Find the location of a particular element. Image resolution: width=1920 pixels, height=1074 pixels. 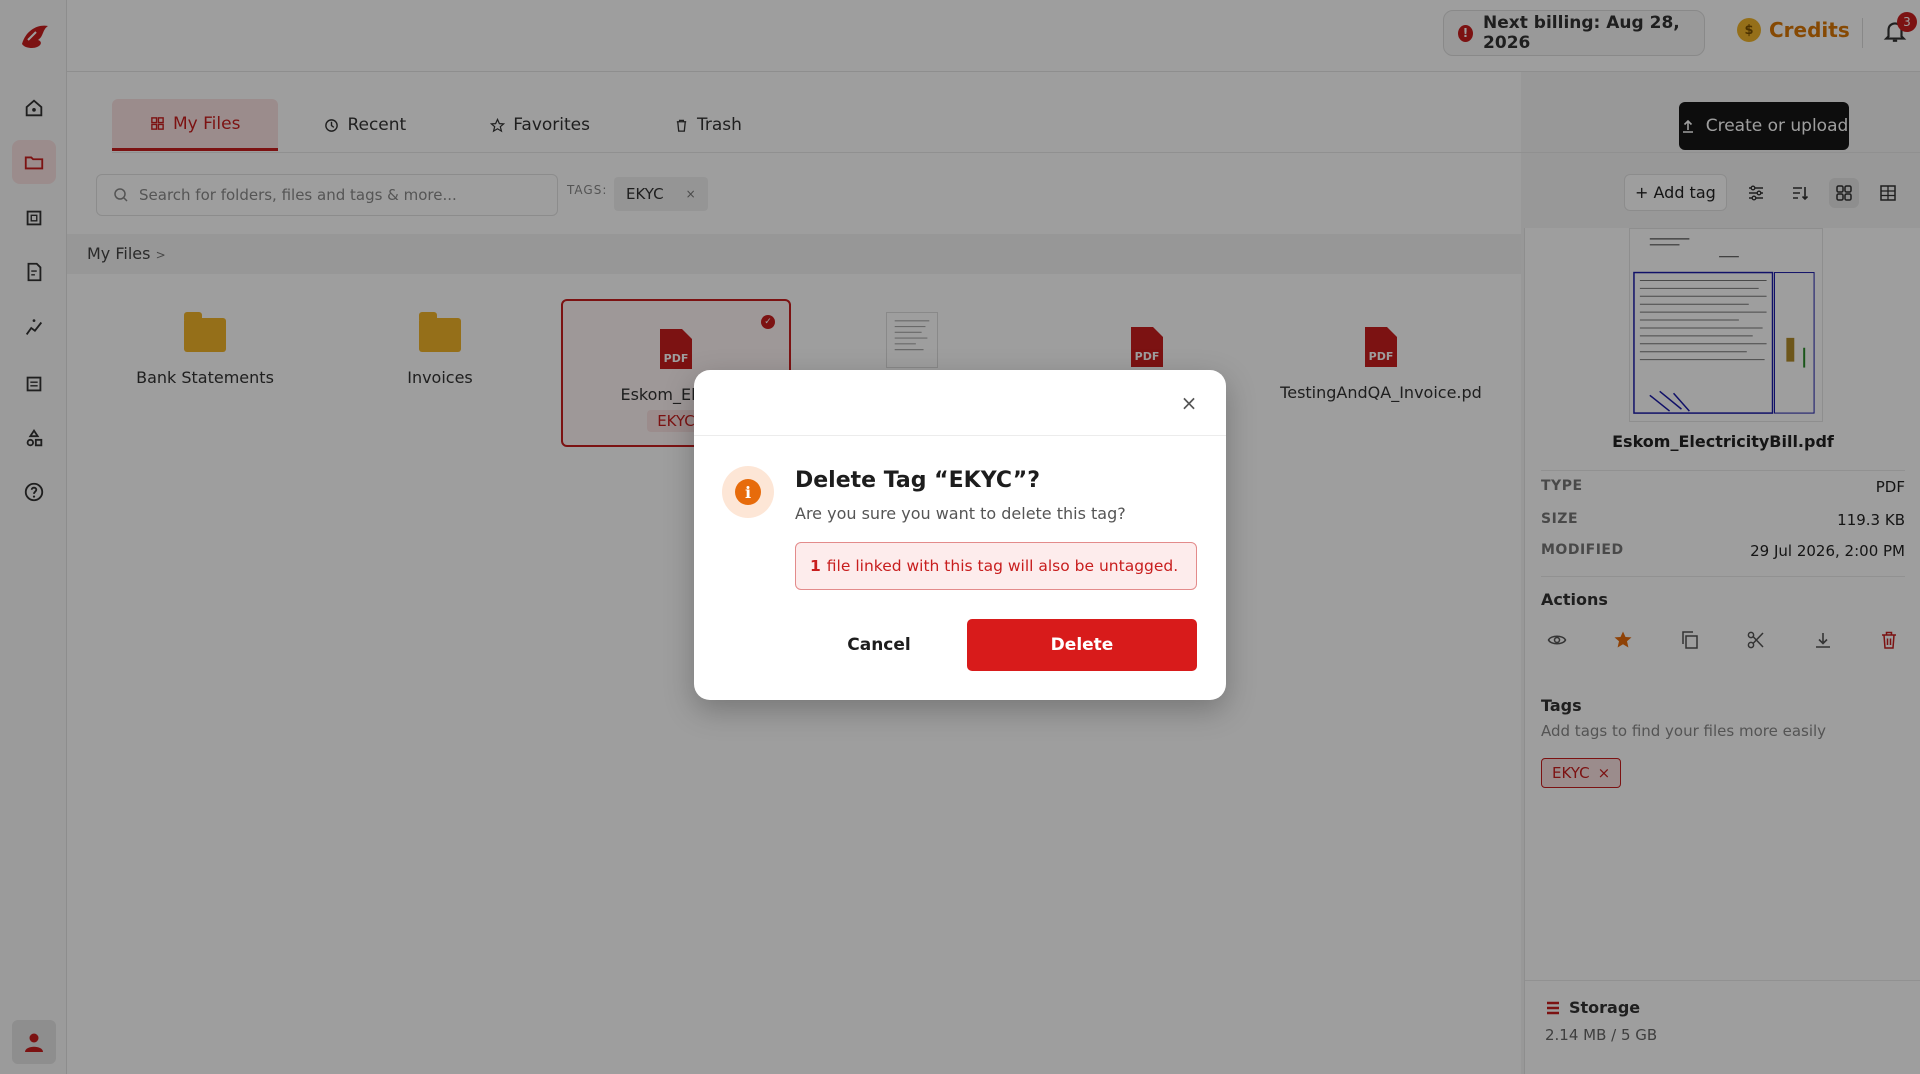

info-icon: i is located at coordinates (748, 492).